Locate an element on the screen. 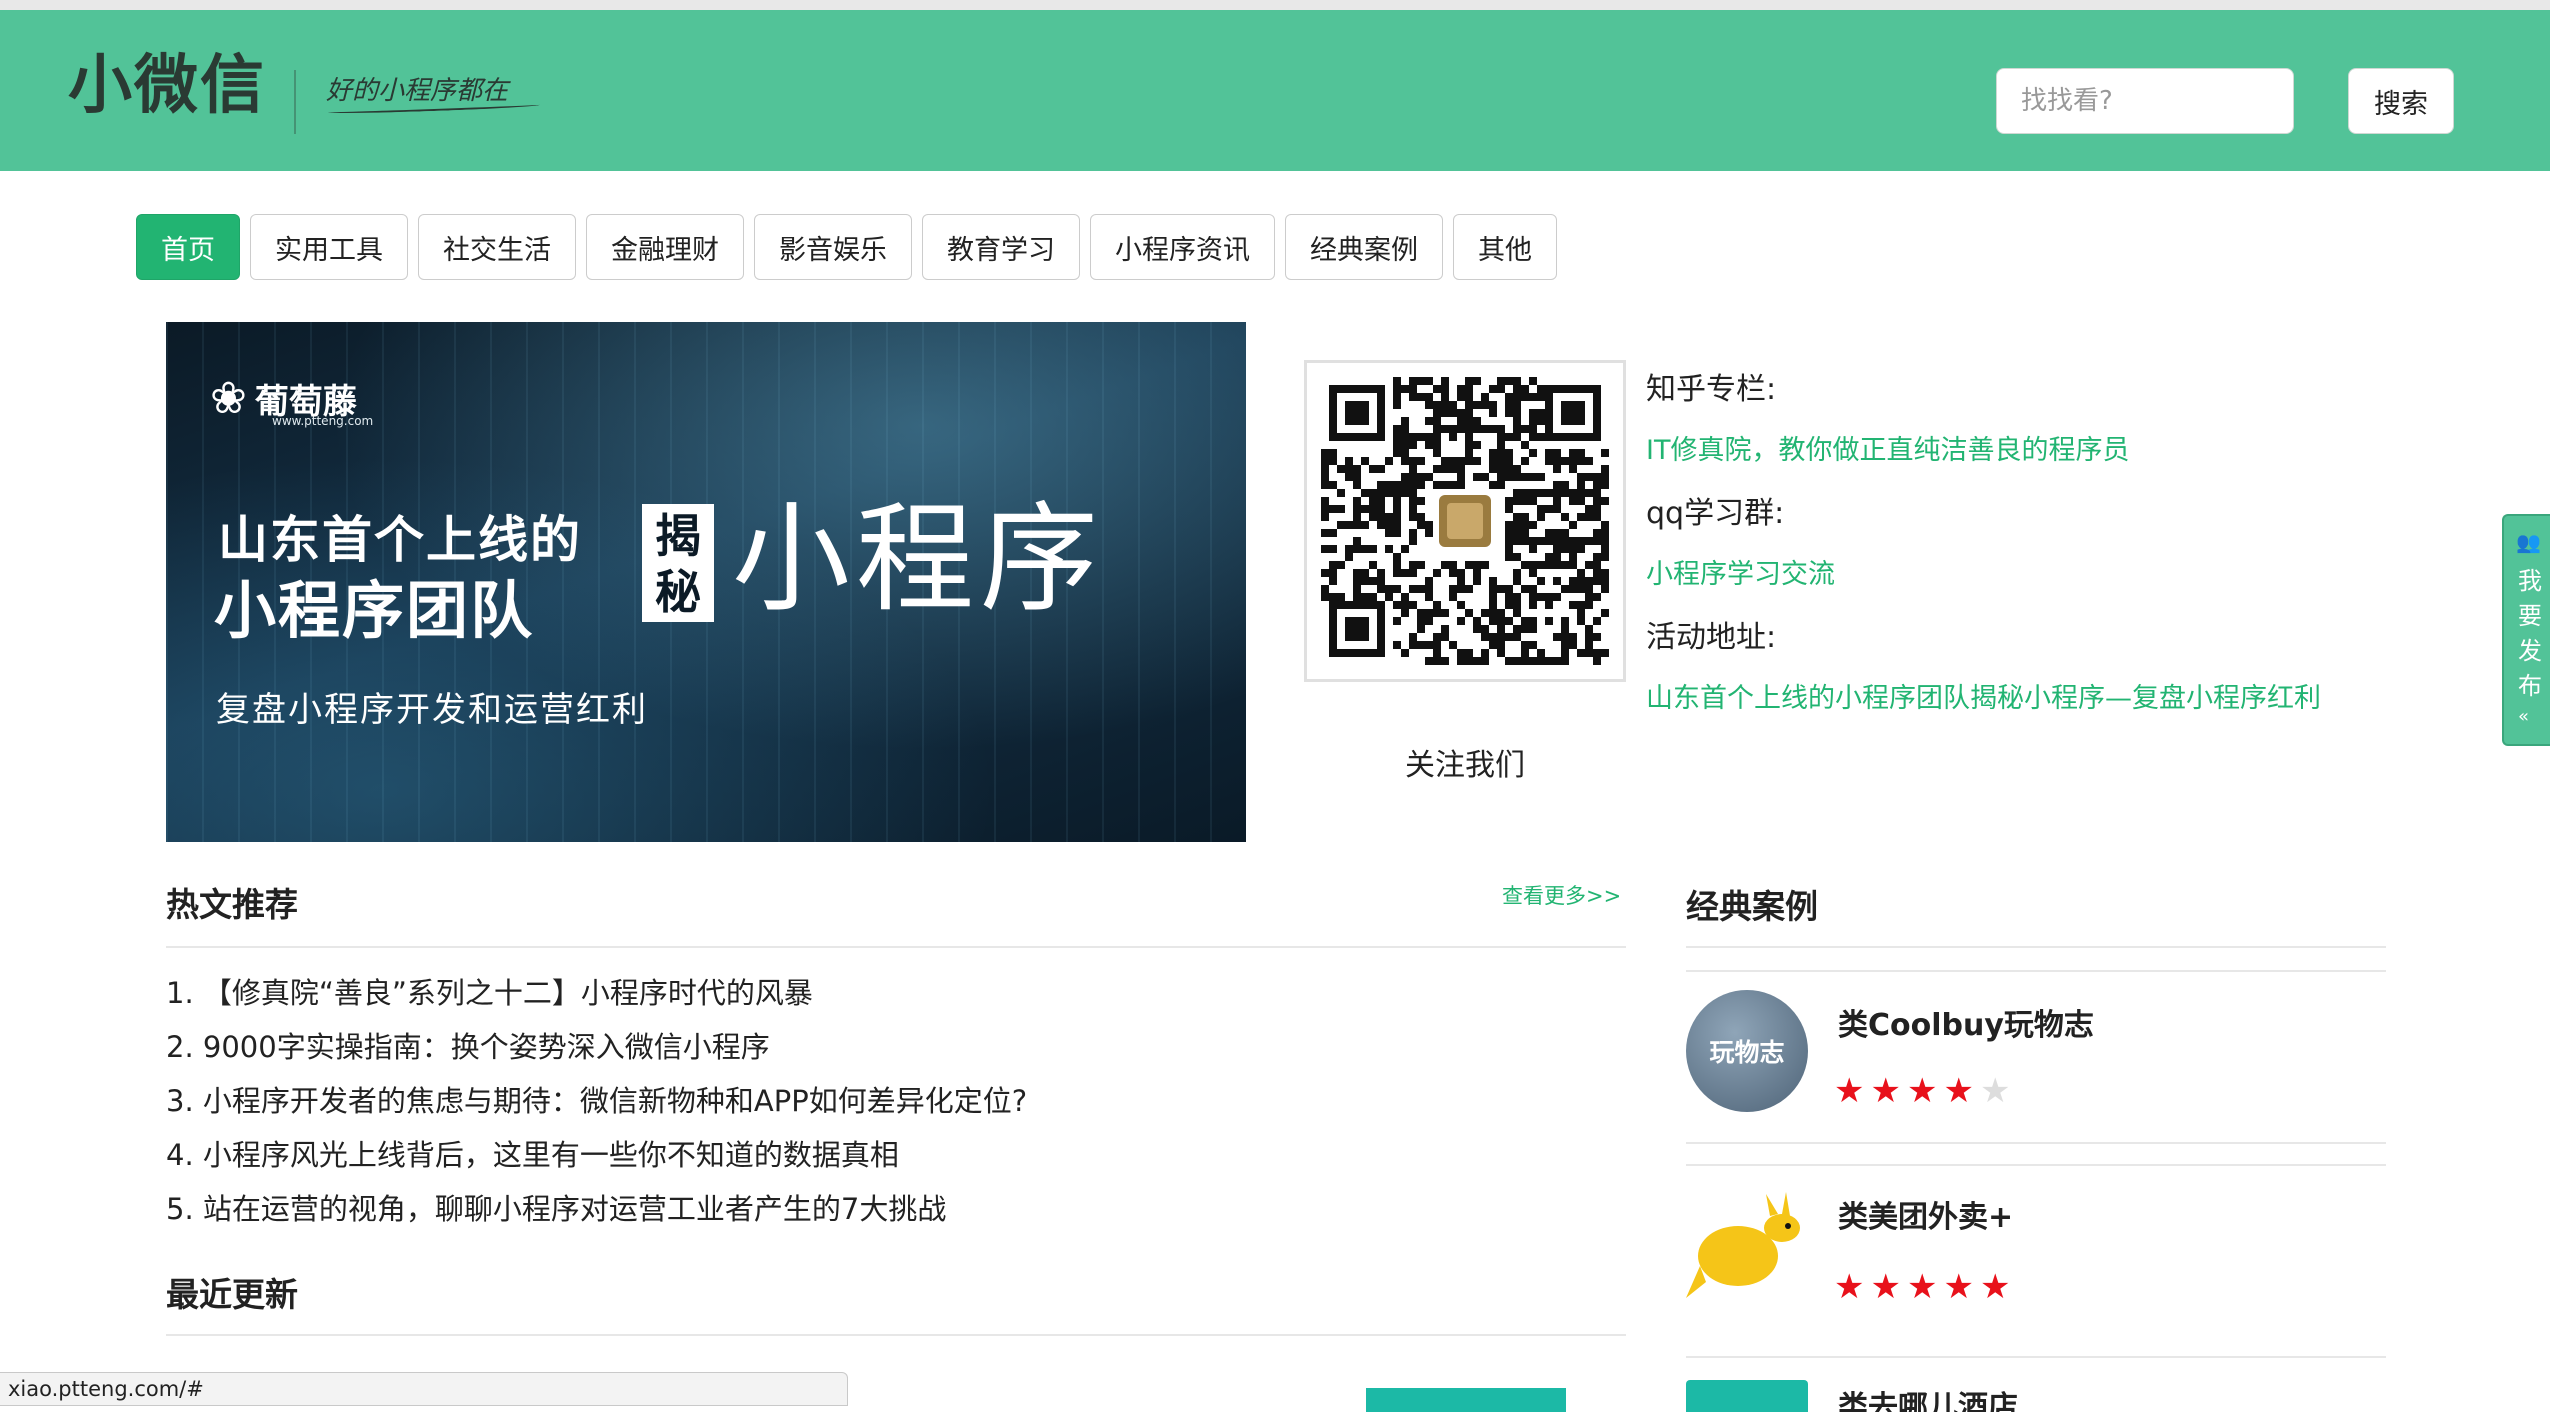 Image resolution: width=2550 pixels, height=1412 pixels. banner-tag-text: 揭秘 is located at coordinates (678, 564).